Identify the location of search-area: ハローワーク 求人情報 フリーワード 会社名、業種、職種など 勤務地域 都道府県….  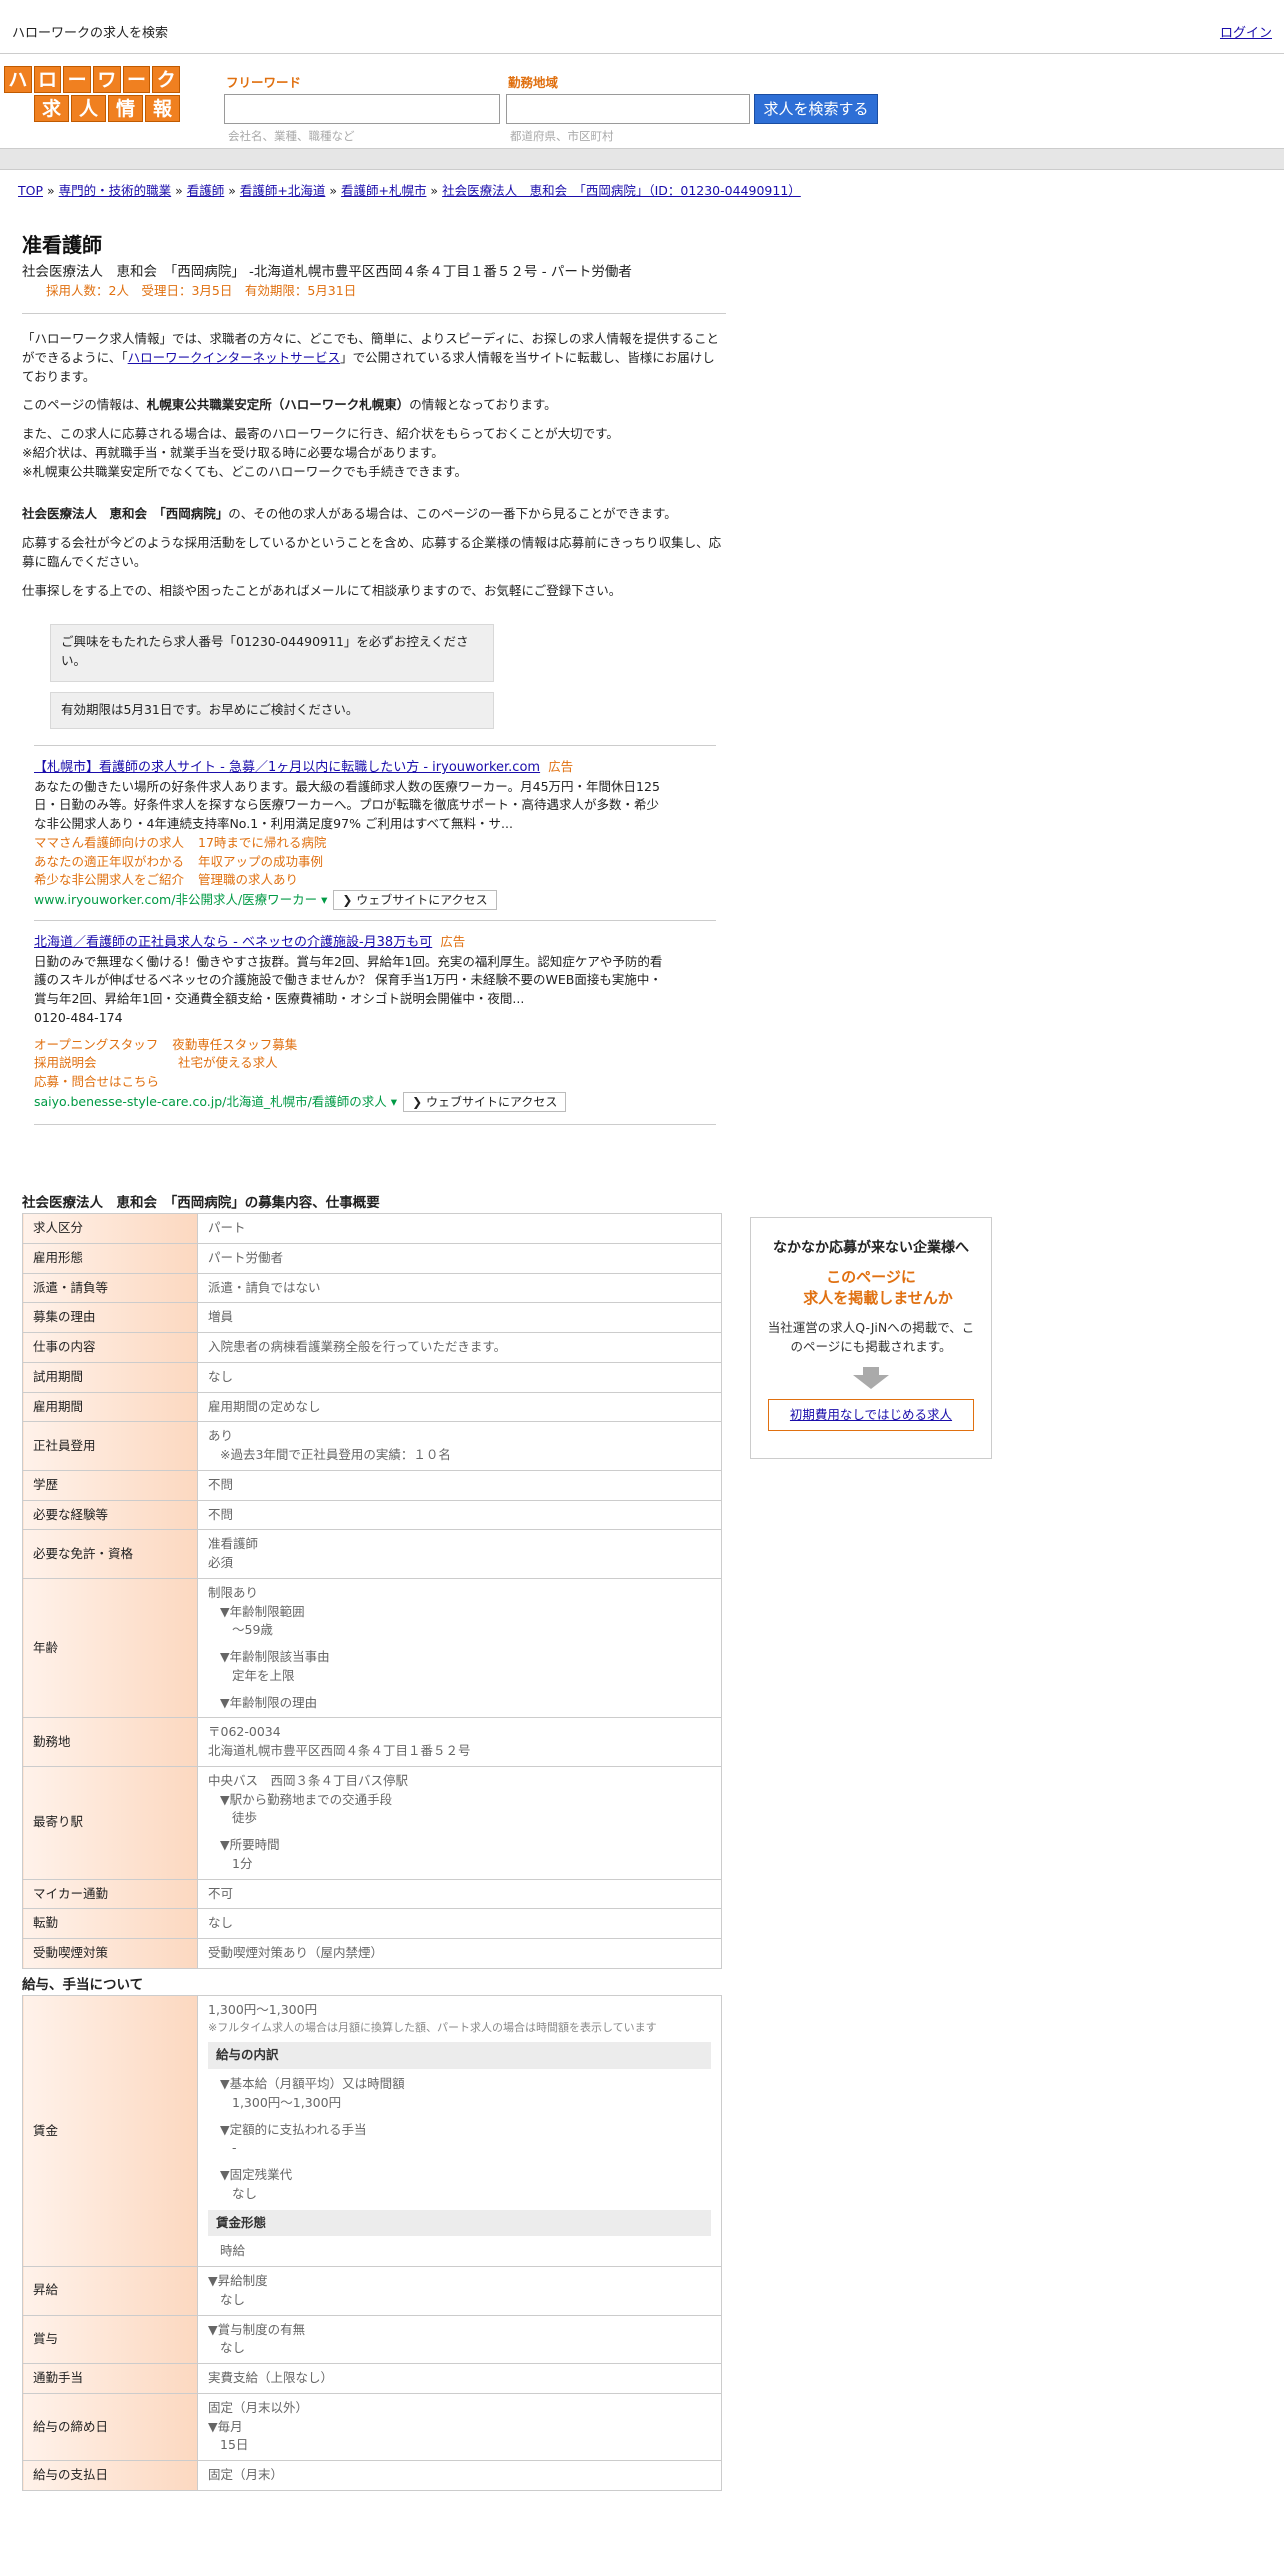
(642, 101).